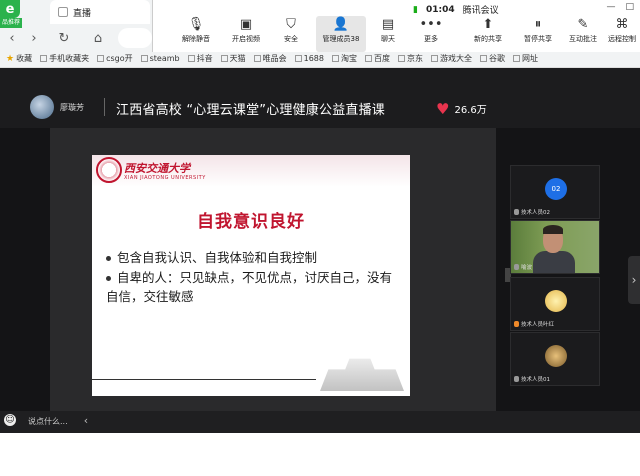 This screenshot has height=476, width=640. What do you see at coordinates (556, 189) in the screenshot?
I see `participant-avatar: 02` at bounding box center [556, 189].